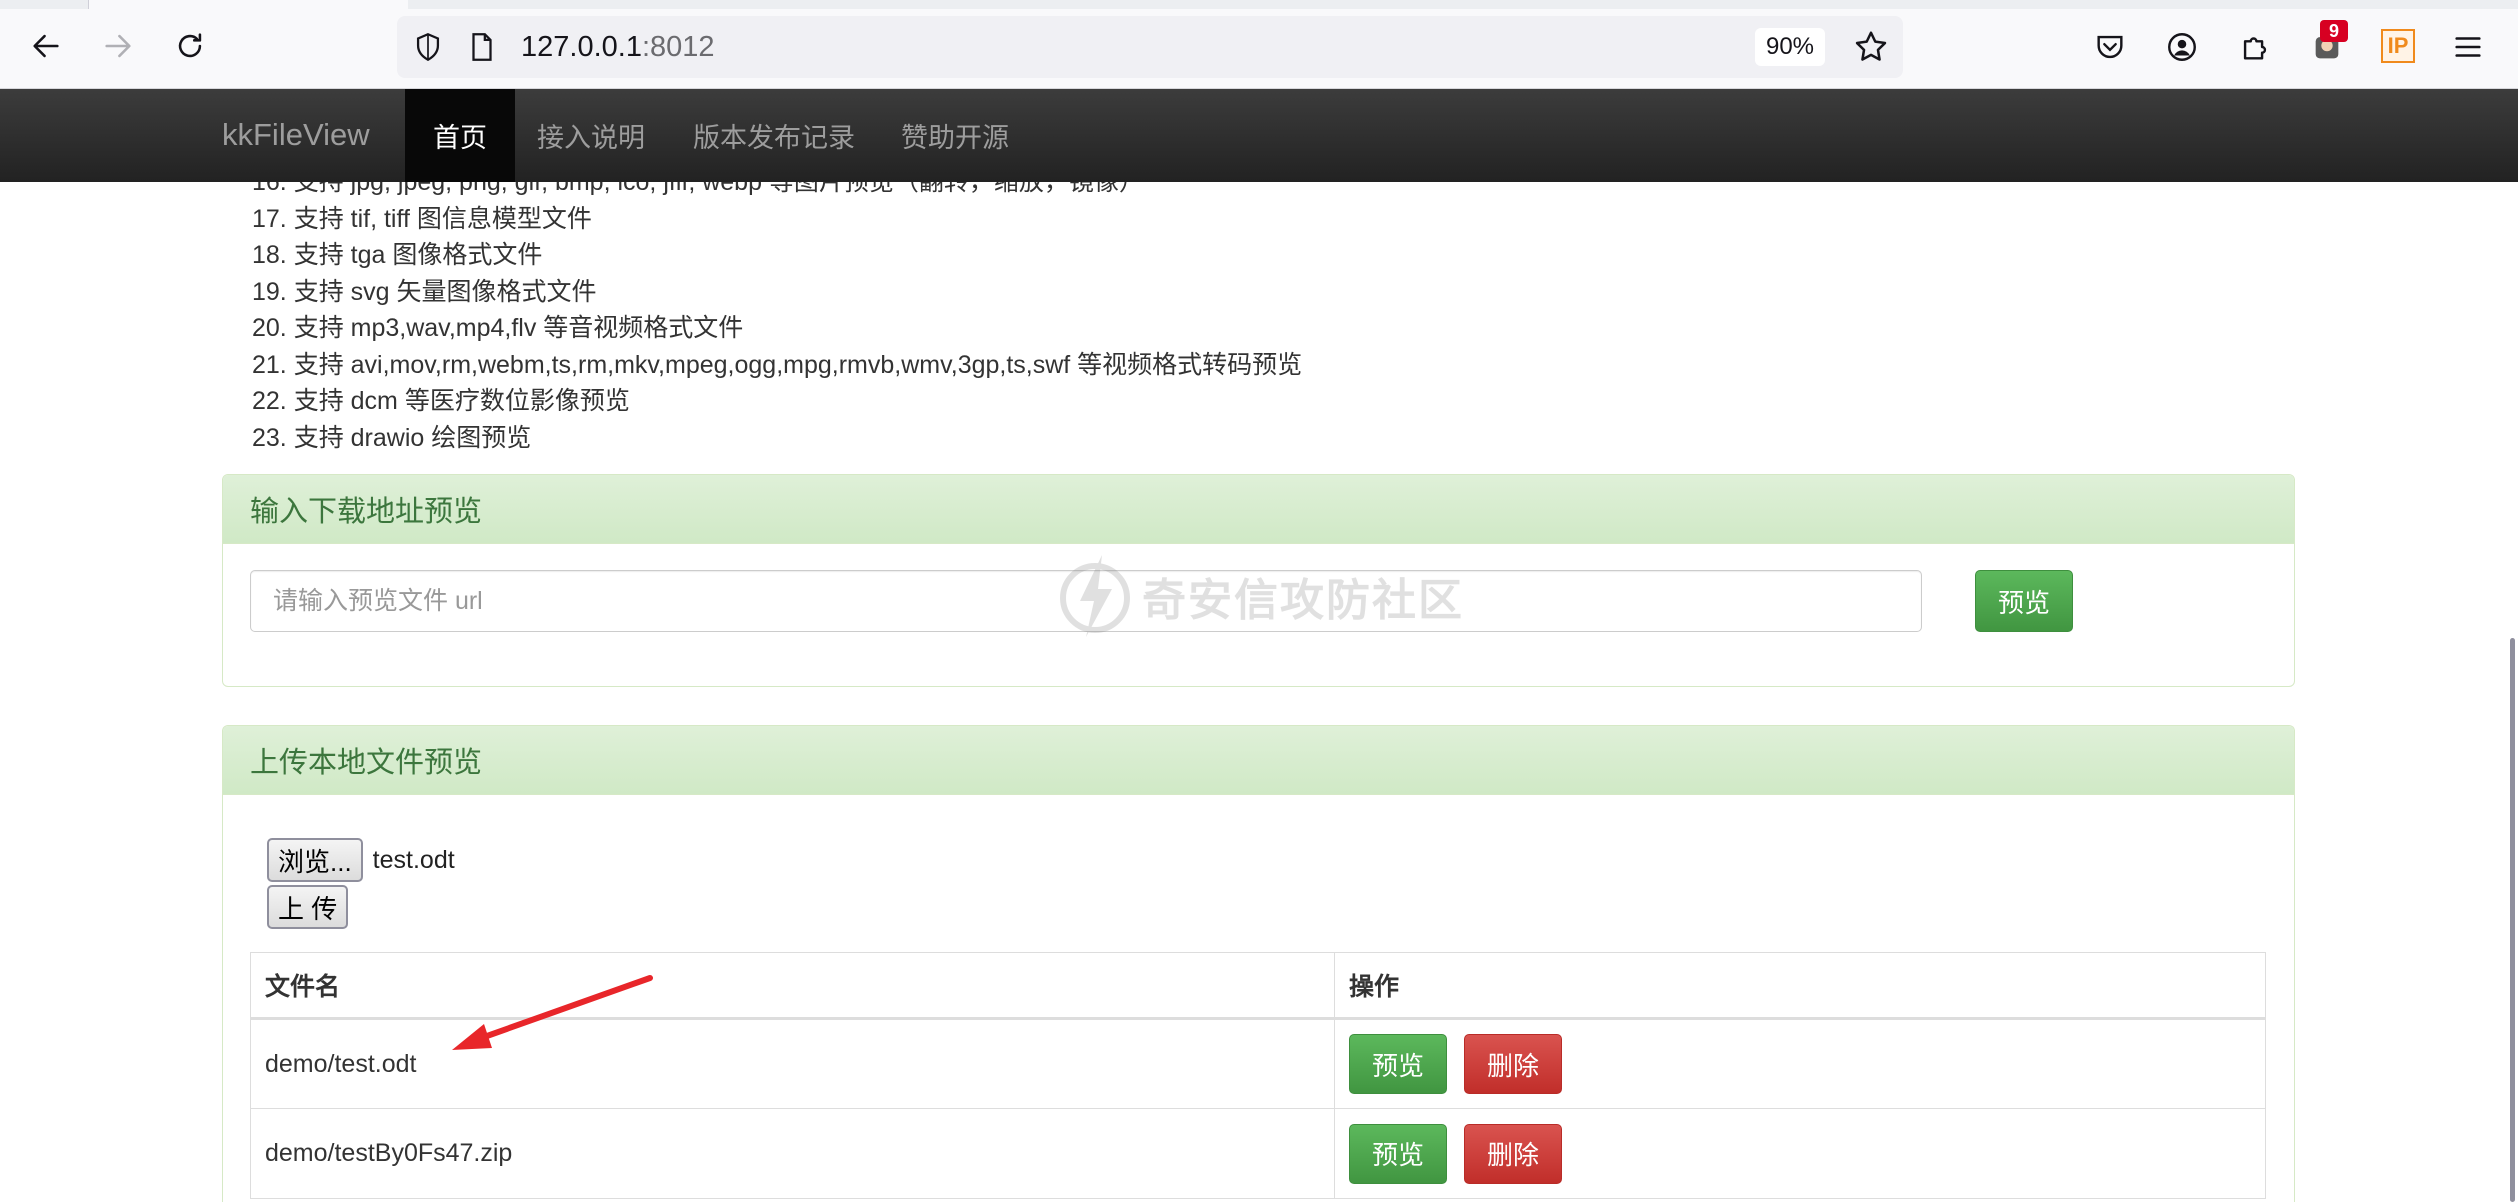 This screenshot has height=1202, width=2518. What do you see at coordinates (428, 47) in the screenshot?
I see `shield-icon` at bounding box center [428, 47].